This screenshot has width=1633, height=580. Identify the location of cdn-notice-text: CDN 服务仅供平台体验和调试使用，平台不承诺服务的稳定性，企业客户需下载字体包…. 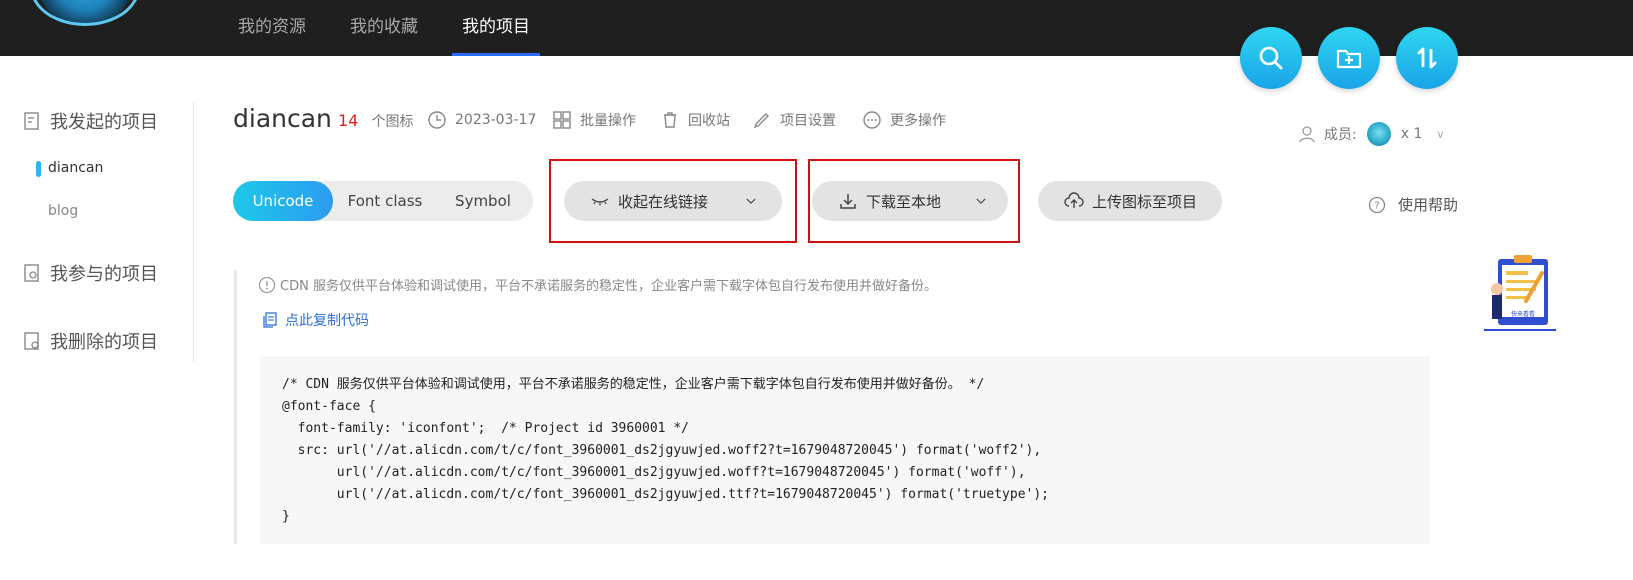
(608, 286).